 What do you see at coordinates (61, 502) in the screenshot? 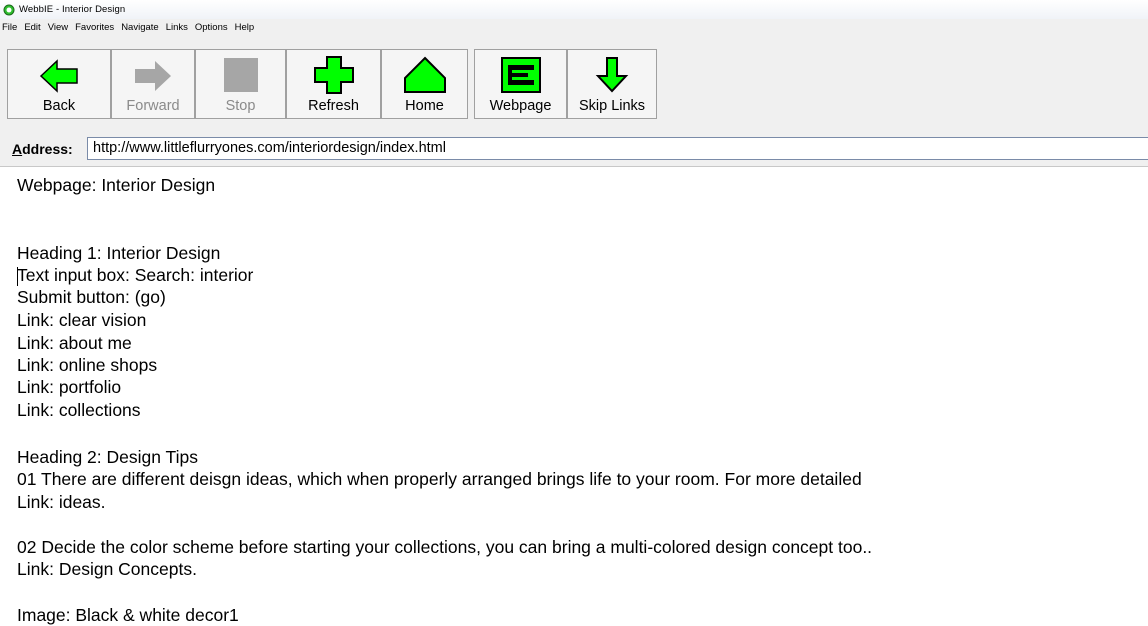
I see `link-ideas: Link: ideas.` at bounding box center [61, 502].